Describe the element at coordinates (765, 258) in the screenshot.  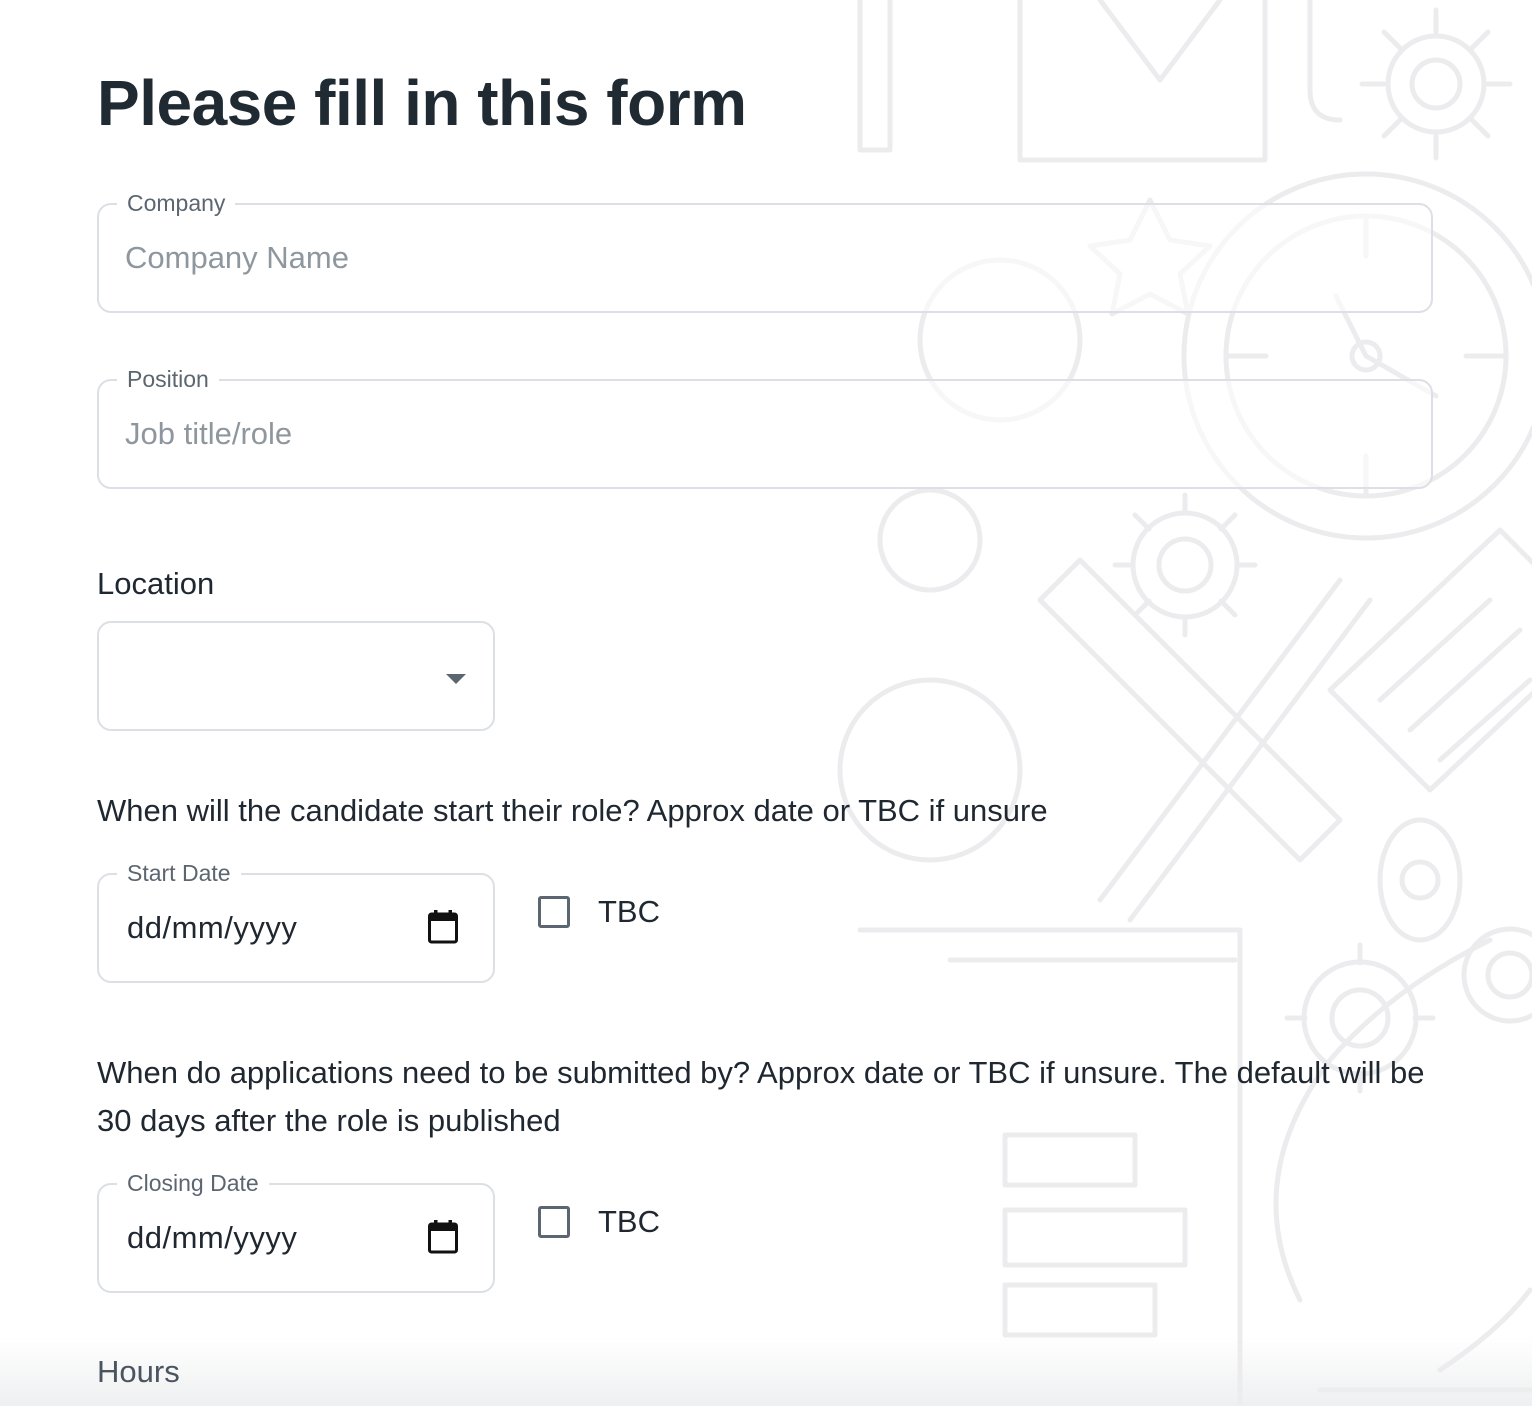
I see `company-input` at that location.